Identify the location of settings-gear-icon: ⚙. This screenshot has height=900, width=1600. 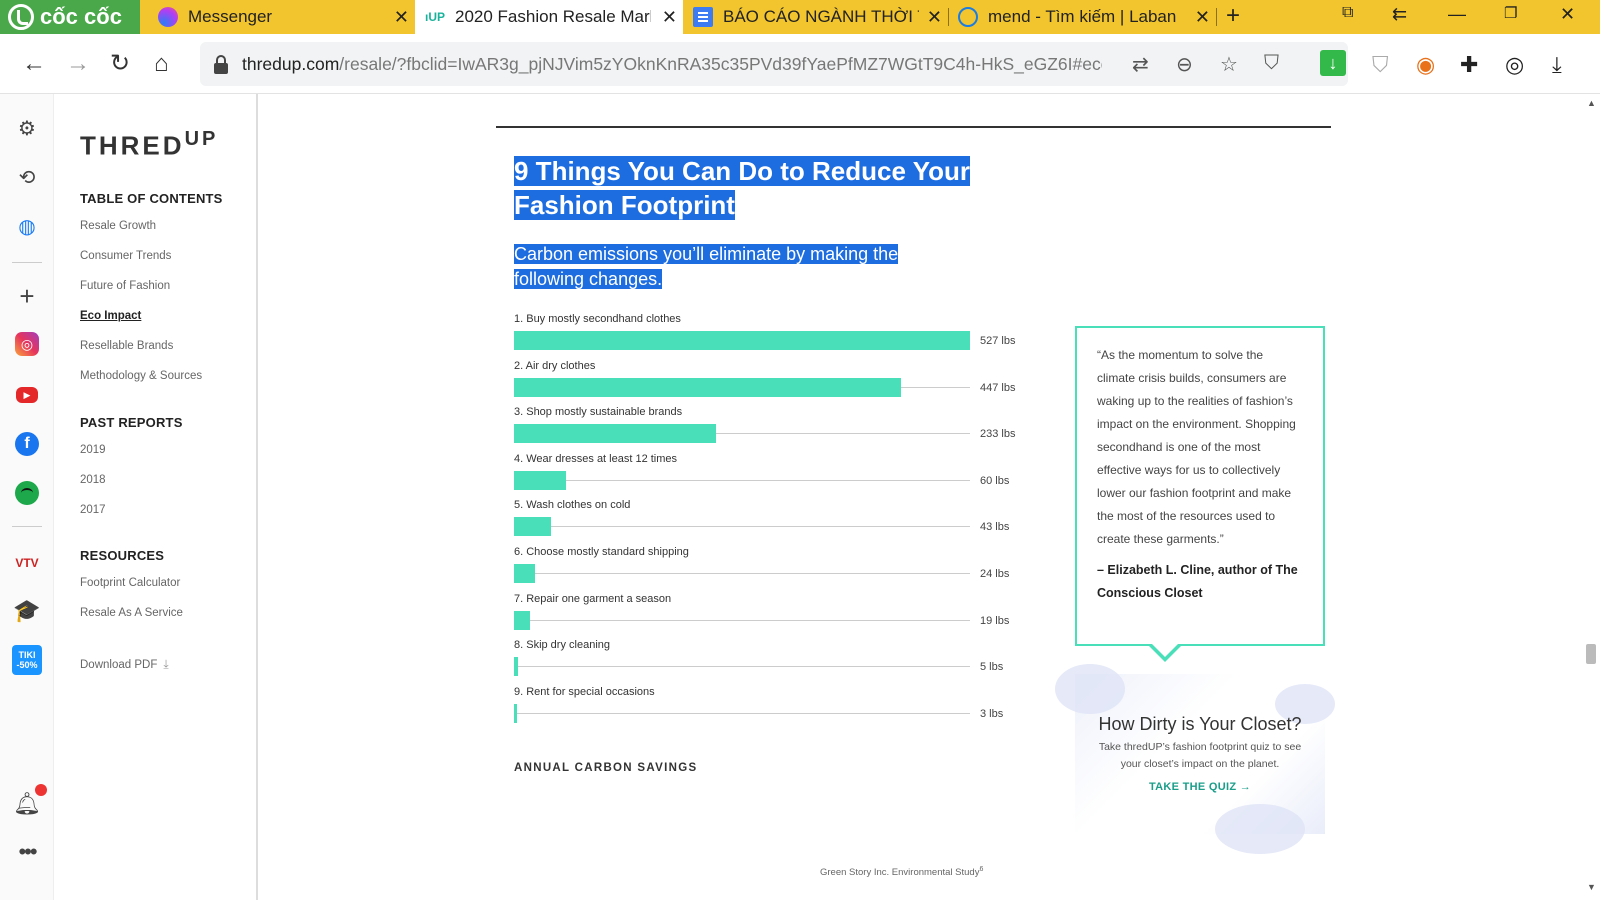
(27, 128).